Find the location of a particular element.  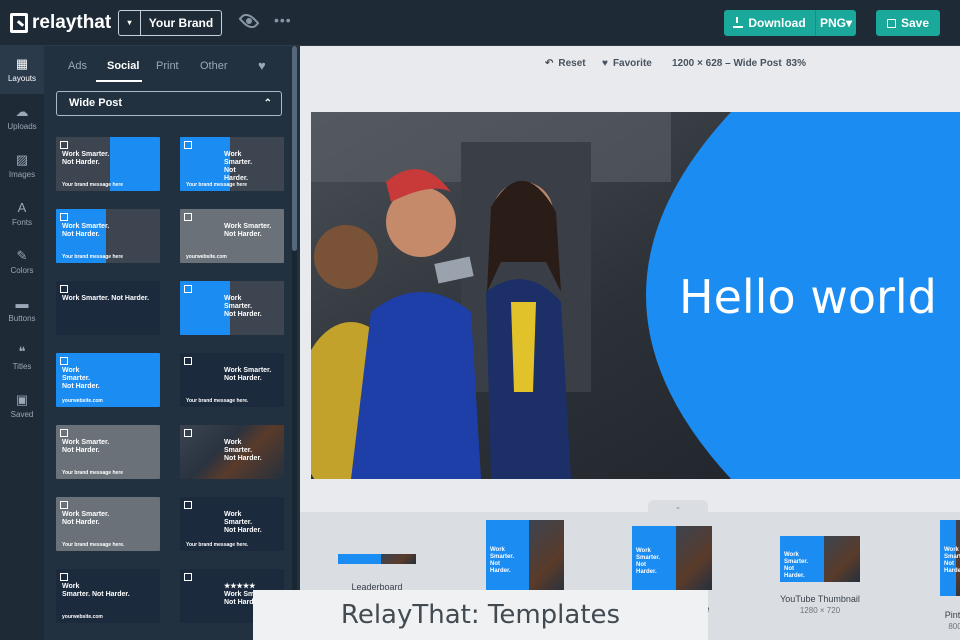

template-headline-line: Work Smarter. is located at coordinates (248, 226).